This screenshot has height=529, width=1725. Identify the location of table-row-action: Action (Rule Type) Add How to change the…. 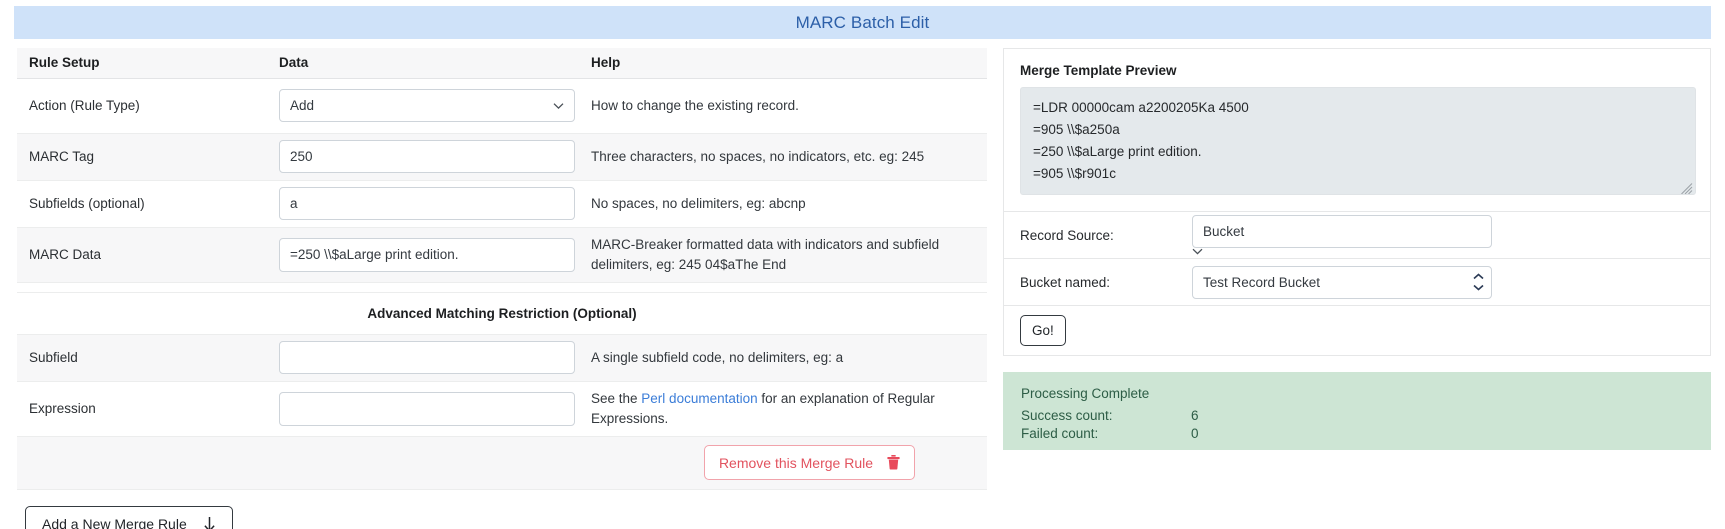
(502, 105).